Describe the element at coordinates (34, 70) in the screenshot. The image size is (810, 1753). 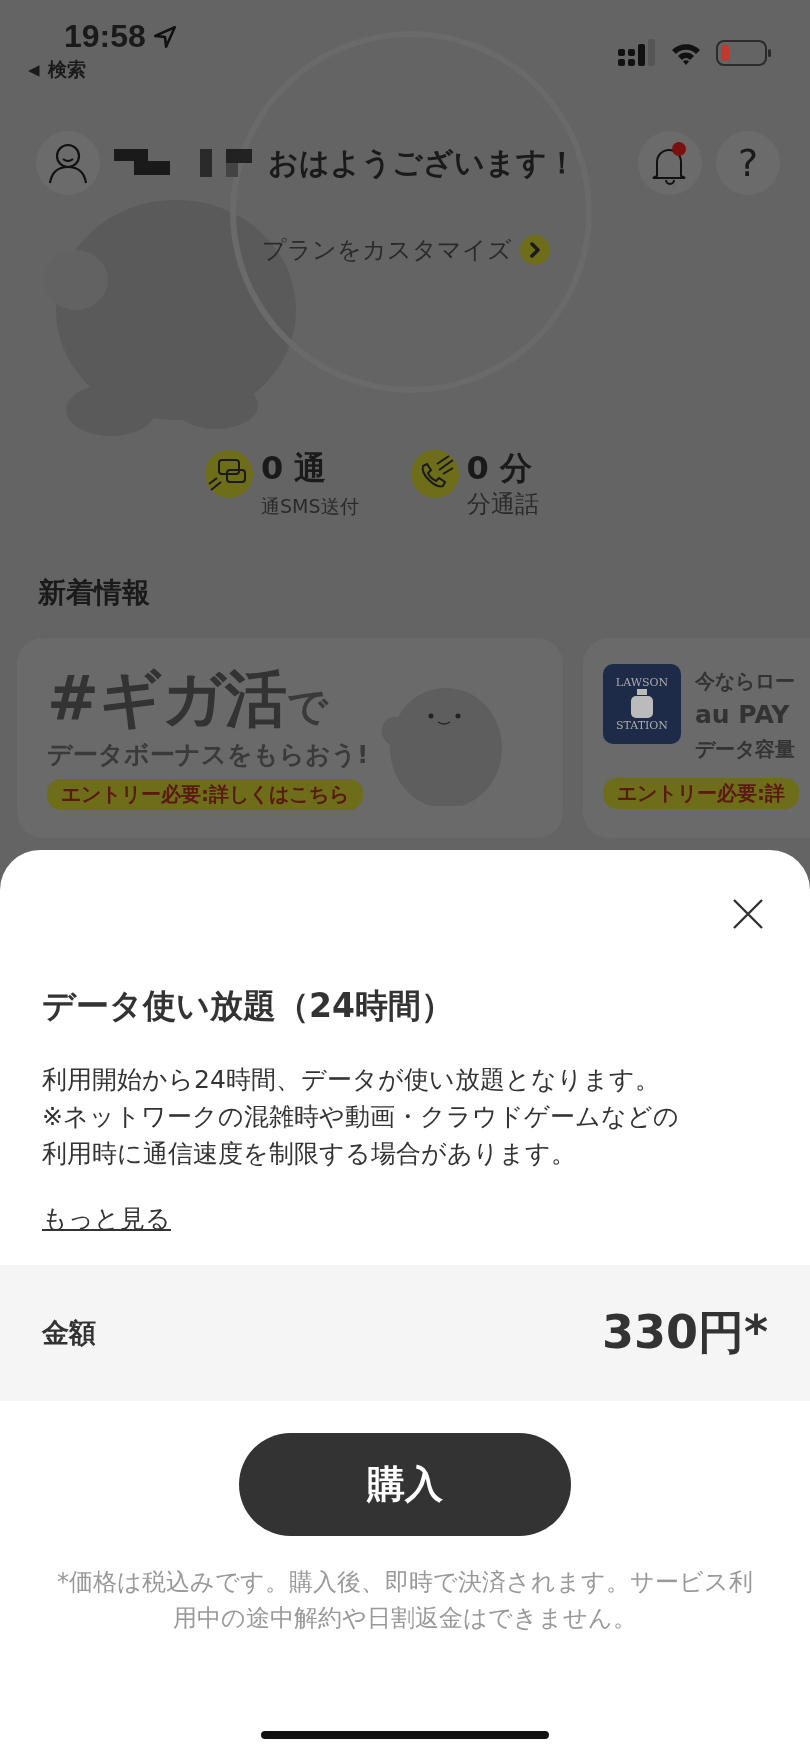
I see `back-arrow-glyph: ◀` at that location.